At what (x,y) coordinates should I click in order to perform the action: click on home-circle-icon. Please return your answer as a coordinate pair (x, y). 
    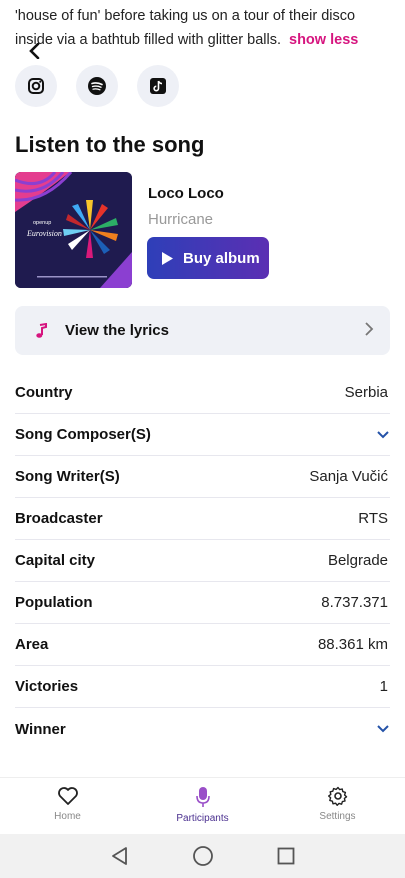
    Looking at the image, I should click on (203, 856).